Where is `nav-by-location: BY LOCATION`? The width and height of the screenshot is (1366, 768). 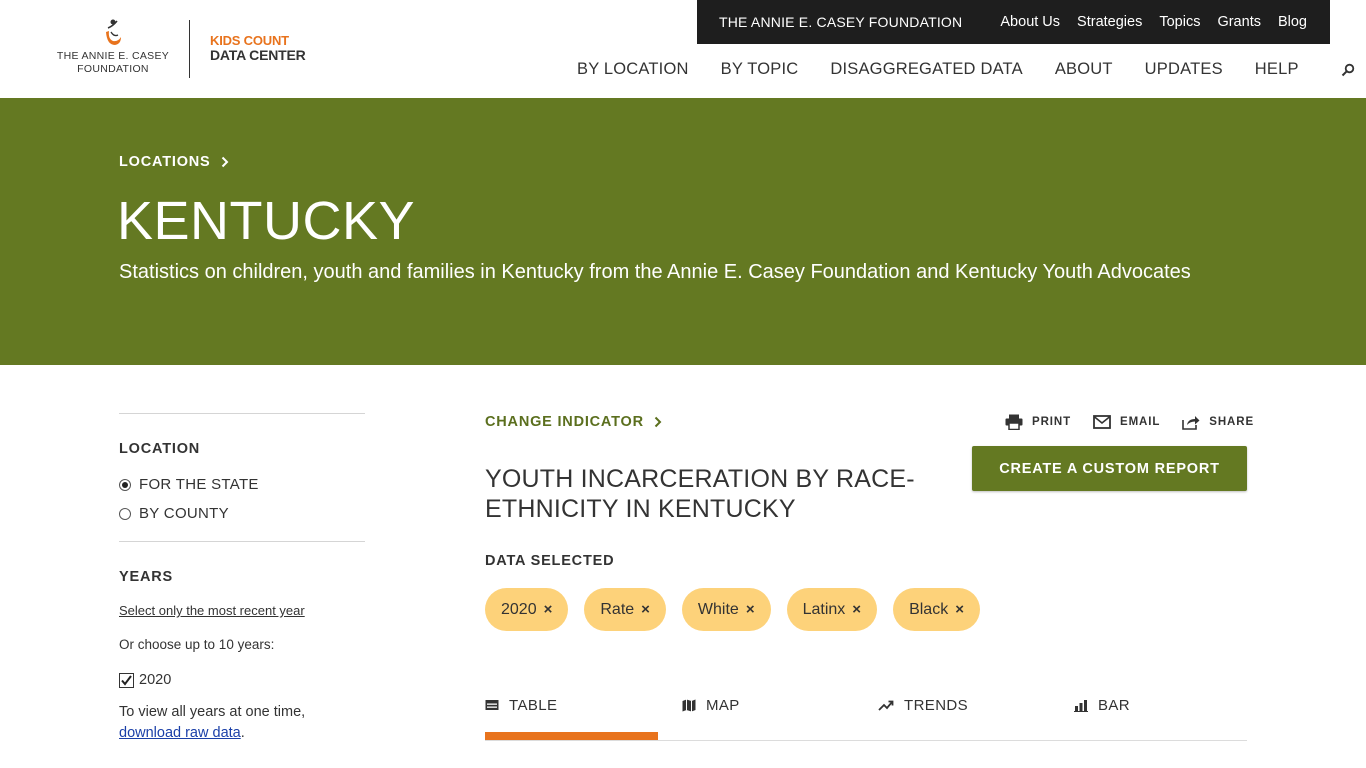
nav-by-location: BY LOCATION is located at coordinates (633, 69).